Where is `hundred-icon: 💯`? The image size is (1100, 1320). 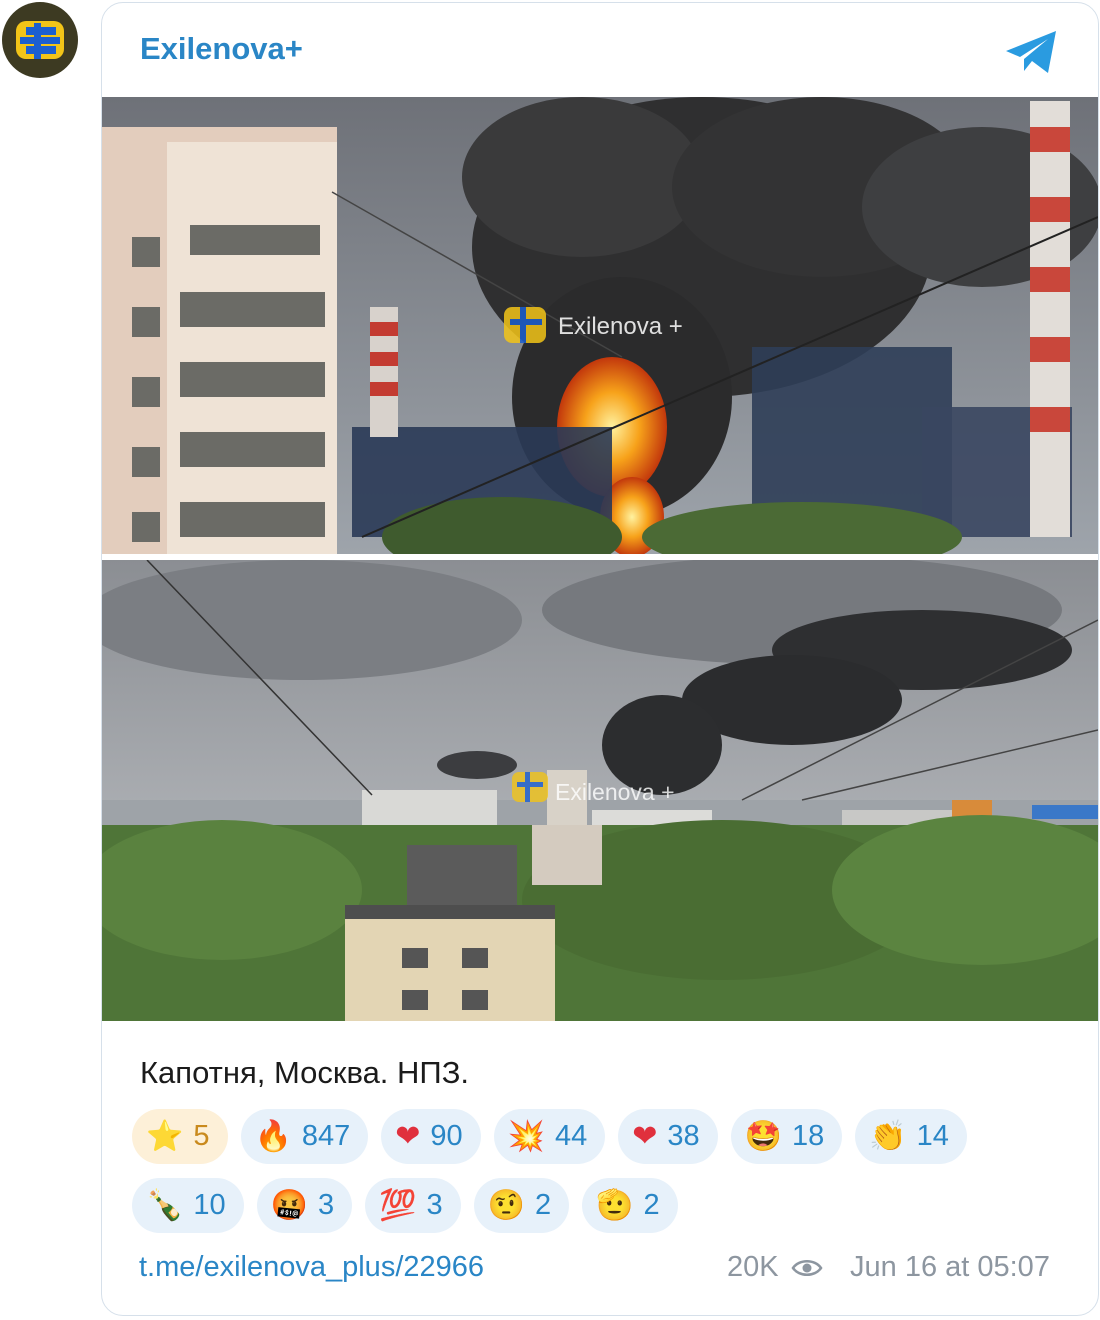 hundred-icon: 💯 is located at coordinates (398, 1205).